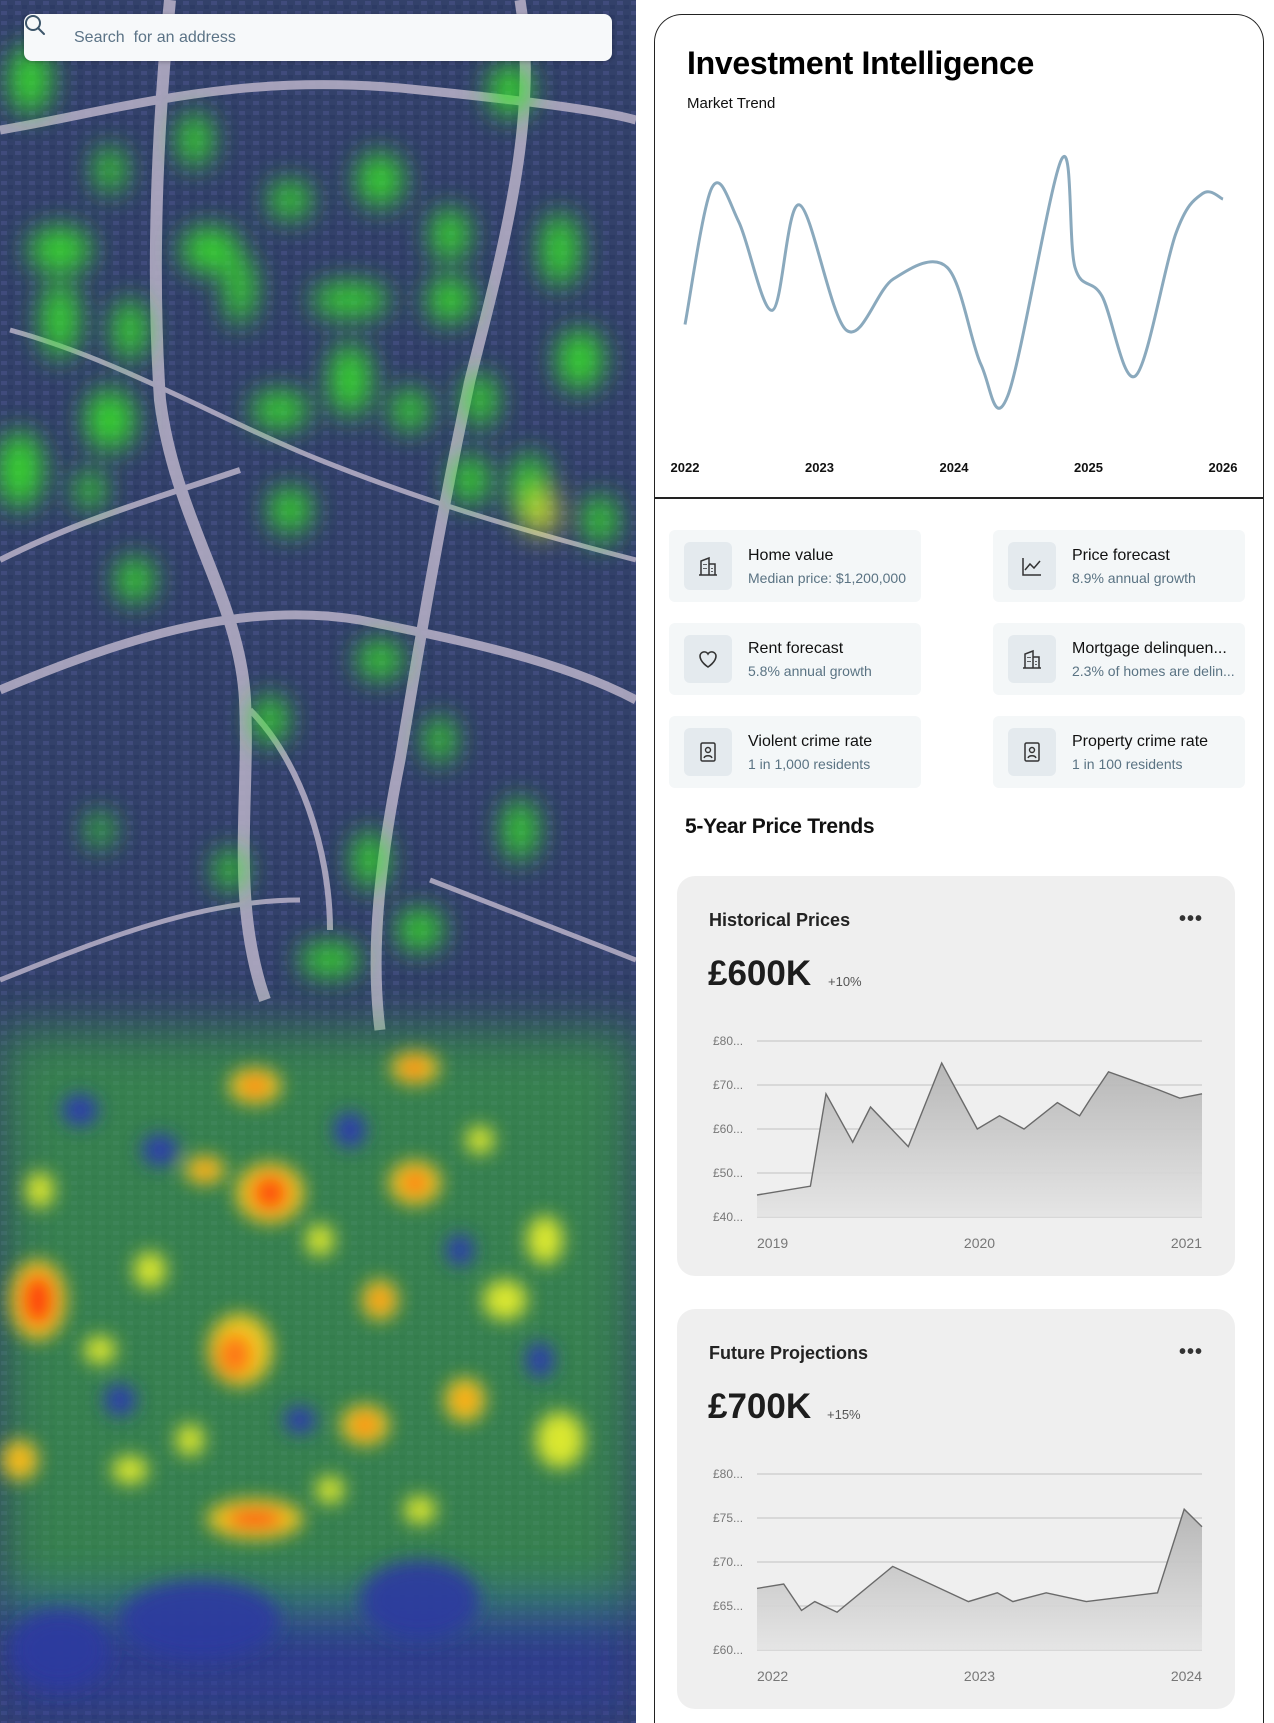 This screenshot has width=1274, height=1723. What do you see at coordinates (1134, 577) in the screenshot?
I see `metric-subtitle: 8.9% annual growth` at bounding box center [1134, 577].